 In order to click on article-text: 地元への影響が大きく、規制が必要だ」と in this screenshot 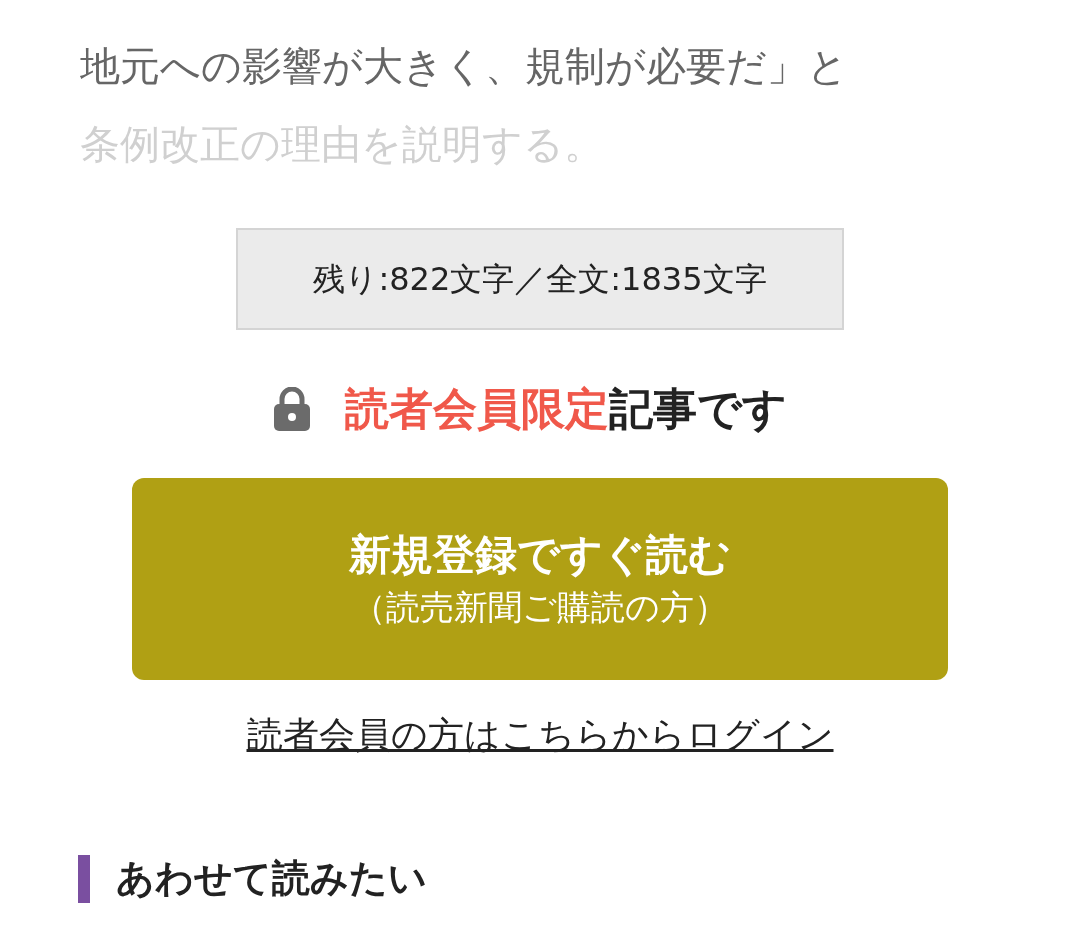, I will do `click(464, 66)`.